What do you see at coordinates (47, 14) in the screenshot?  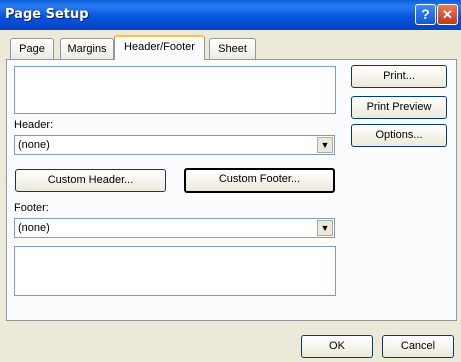 I see `window-title: Page Setup` at bounding box center [47, 14].